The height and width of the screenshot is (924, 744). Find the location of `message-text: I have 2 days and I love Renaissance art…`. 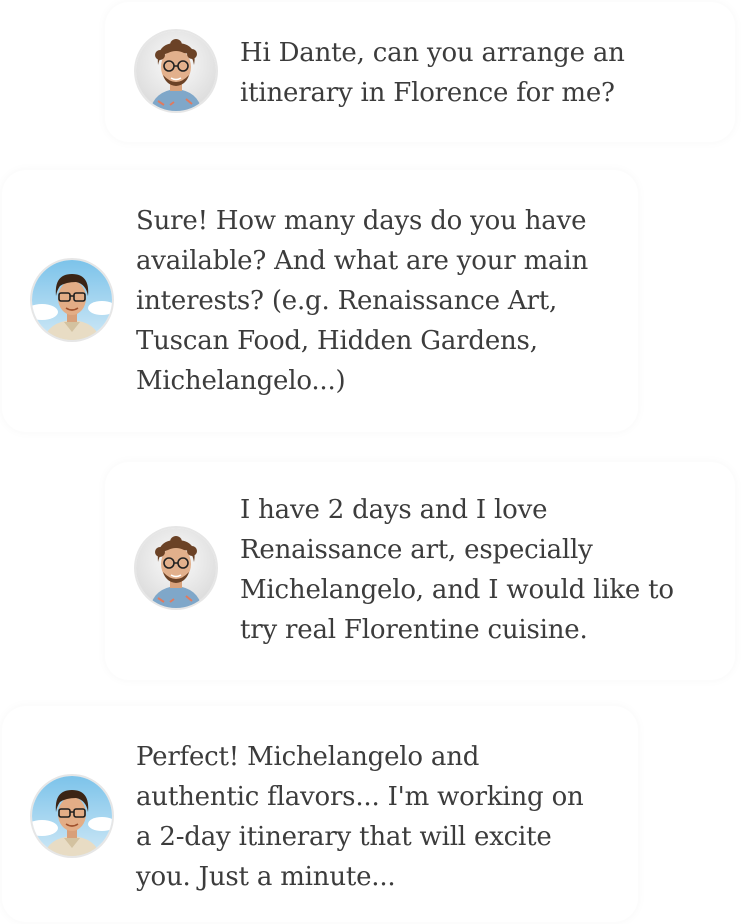

message-text: I have 2 days and I love Renaissance art… is located at coordinates (457, 570).